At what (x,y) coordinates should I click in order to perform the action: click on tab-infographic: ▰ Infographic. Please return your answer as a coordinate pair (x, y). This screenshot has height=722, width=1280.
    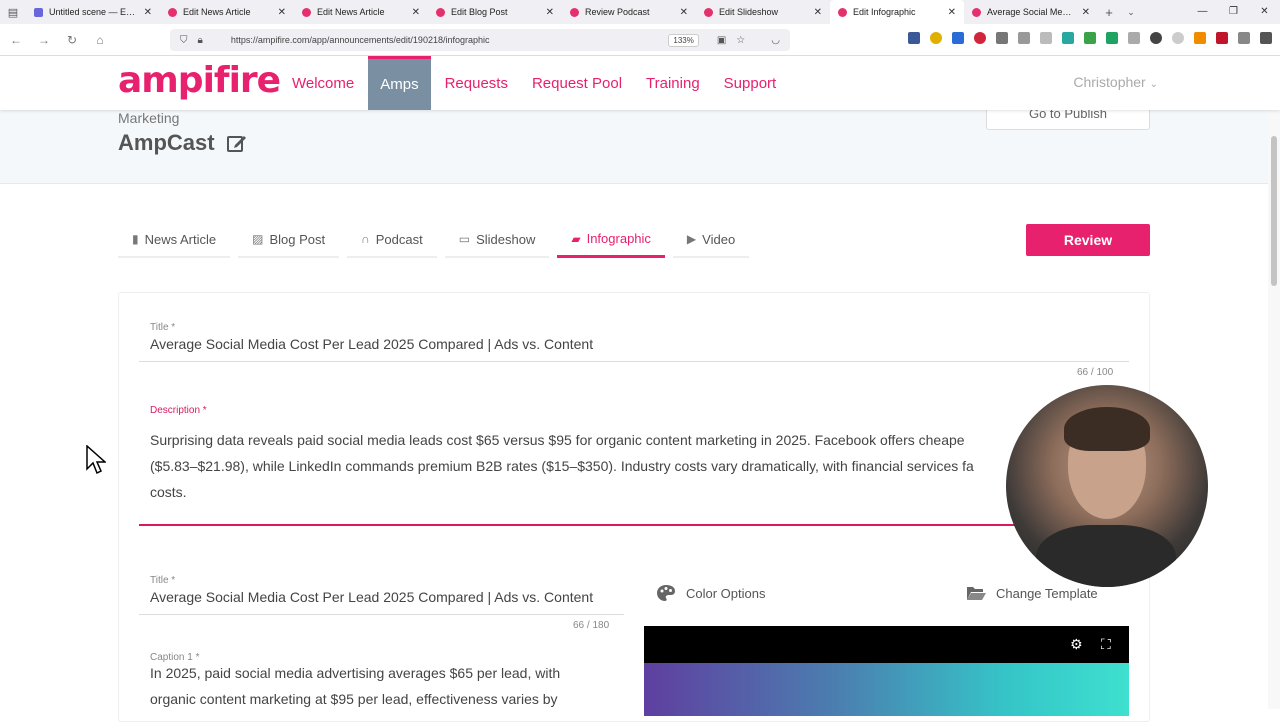
    Looking at the image, I should click on (611, 240).